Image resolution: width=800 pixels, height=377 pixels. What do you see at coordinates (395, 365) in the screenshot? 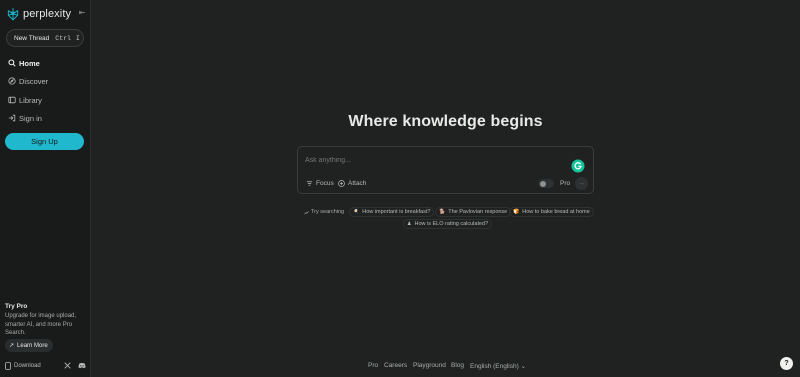
I see `footer-link-careers: Careers` at bounding box center [395, 365].